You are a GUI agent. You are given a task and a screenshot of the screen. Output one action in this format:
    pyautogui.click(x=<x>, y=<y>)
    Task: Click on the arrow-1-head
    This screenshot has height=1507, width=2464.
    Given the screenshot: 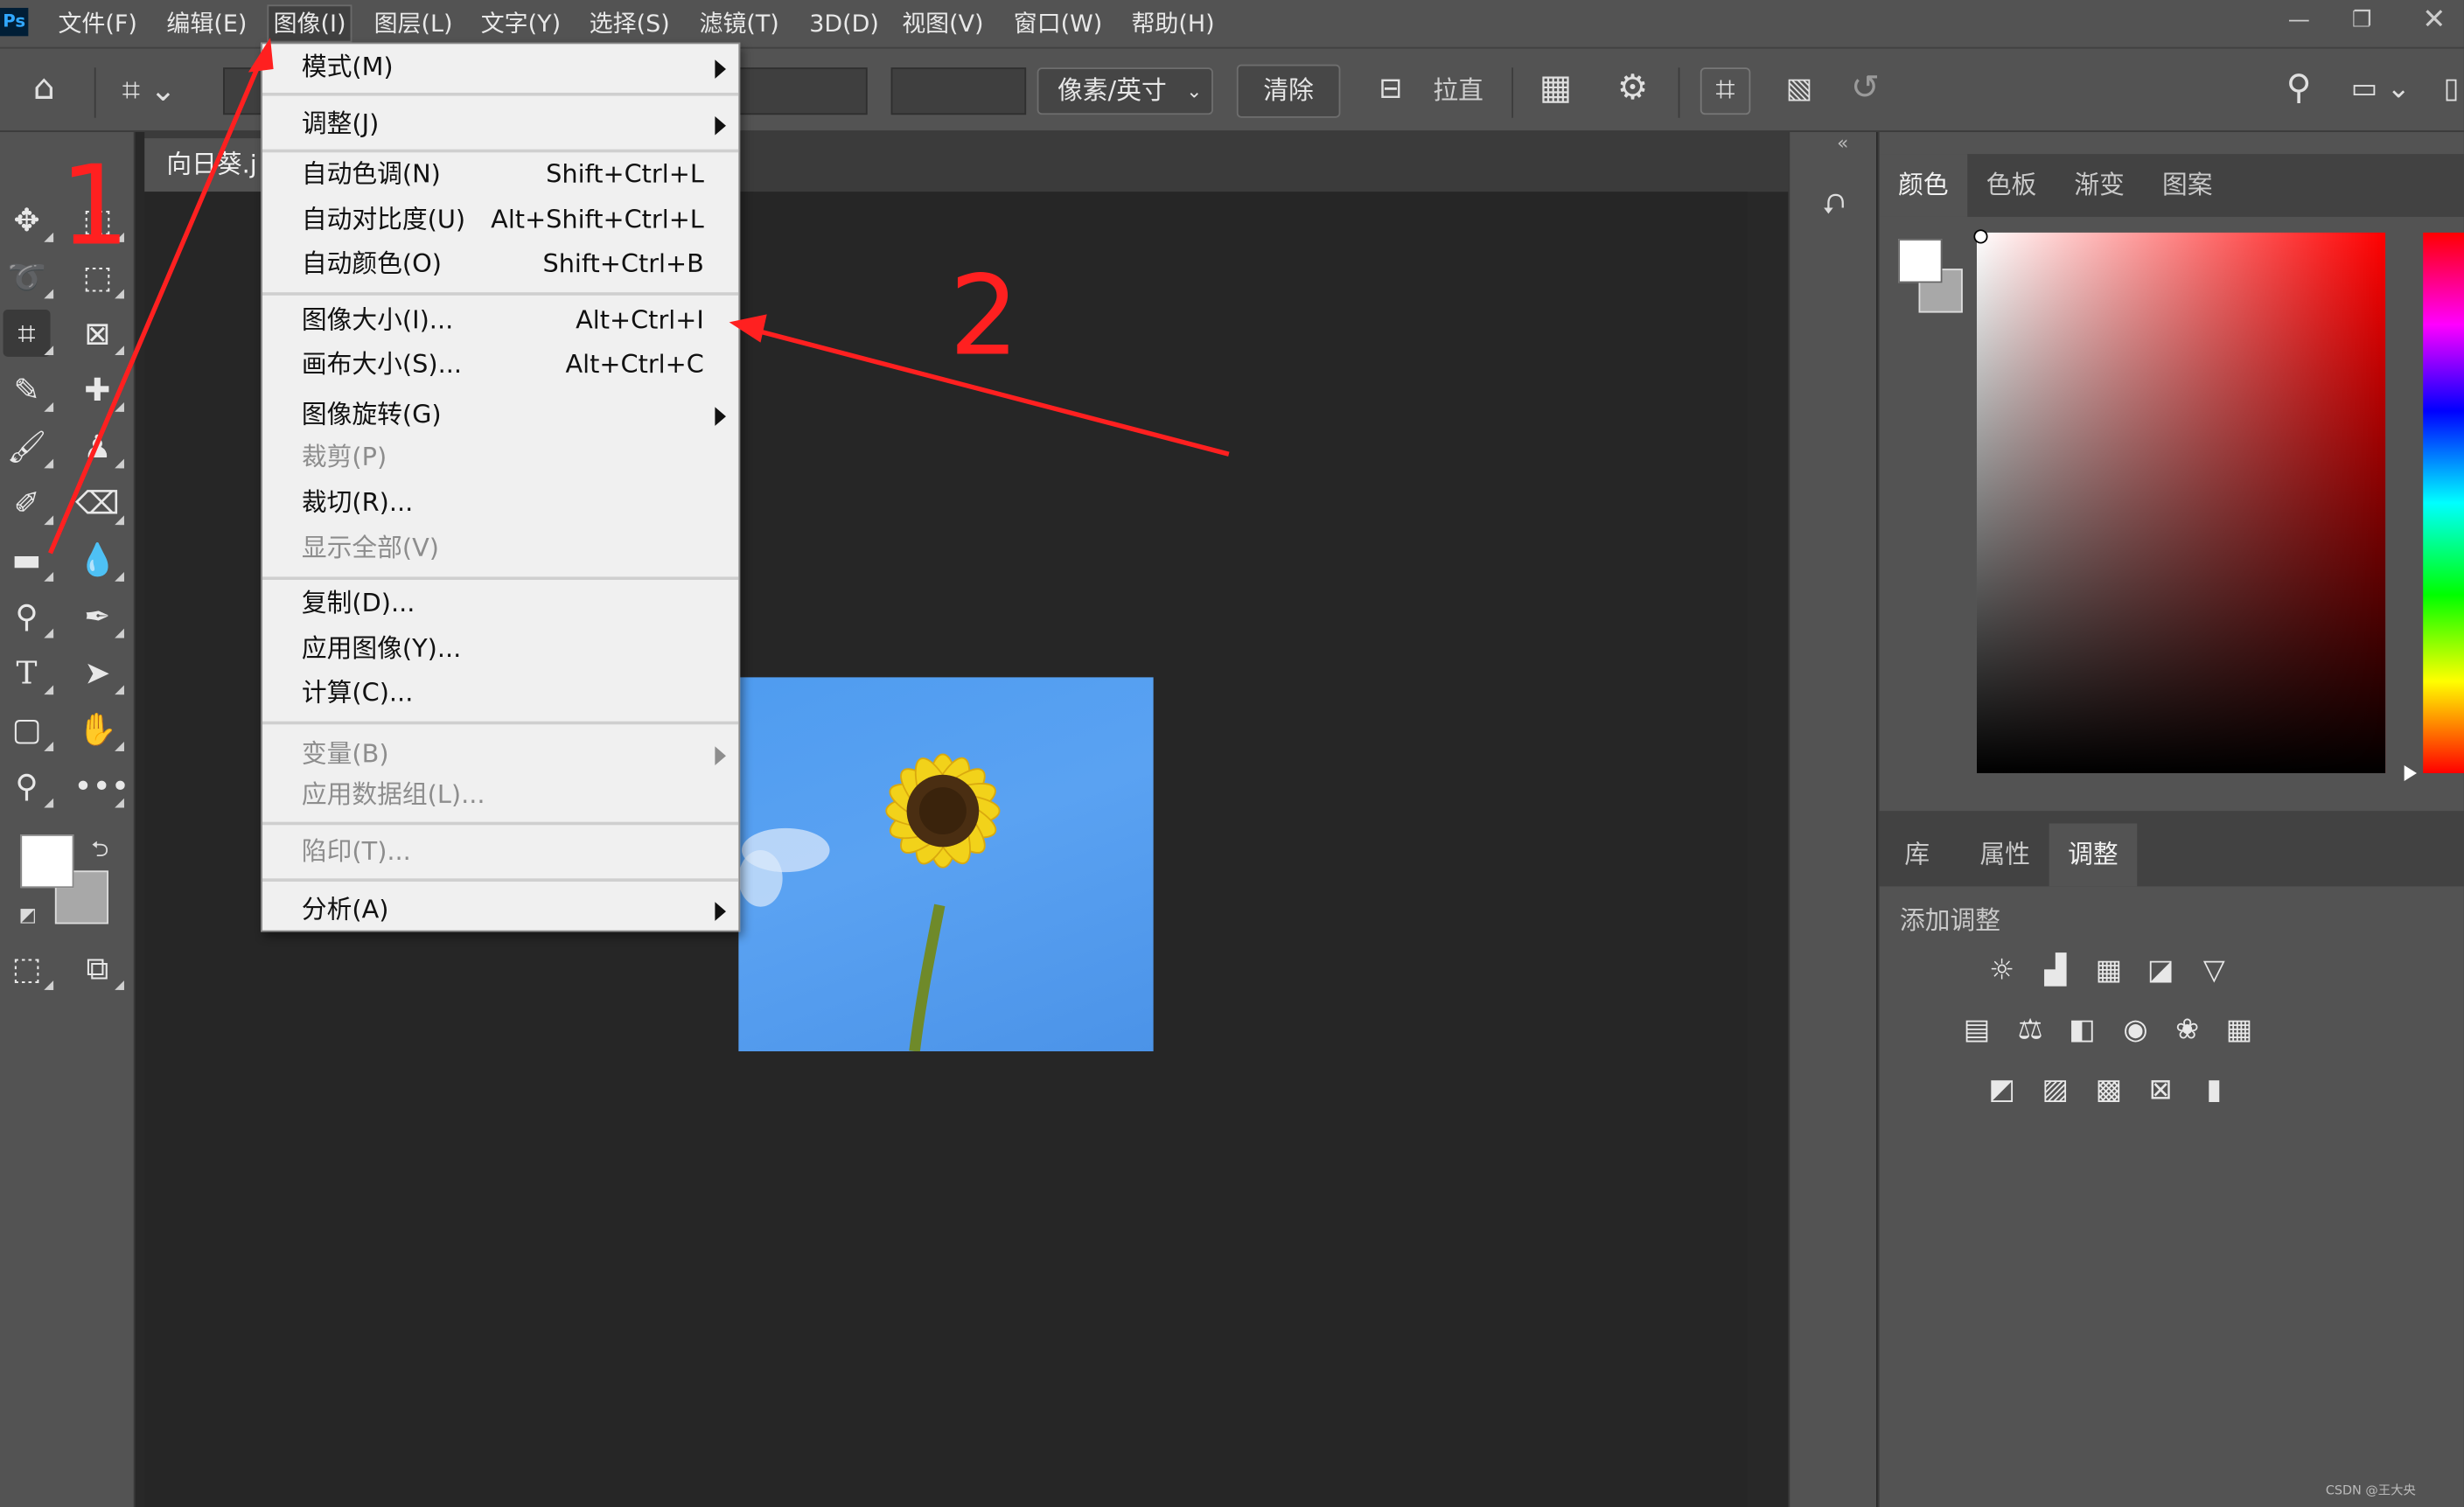 What is the action you would take?
    pyautogui.click(x=261, y=56)
    